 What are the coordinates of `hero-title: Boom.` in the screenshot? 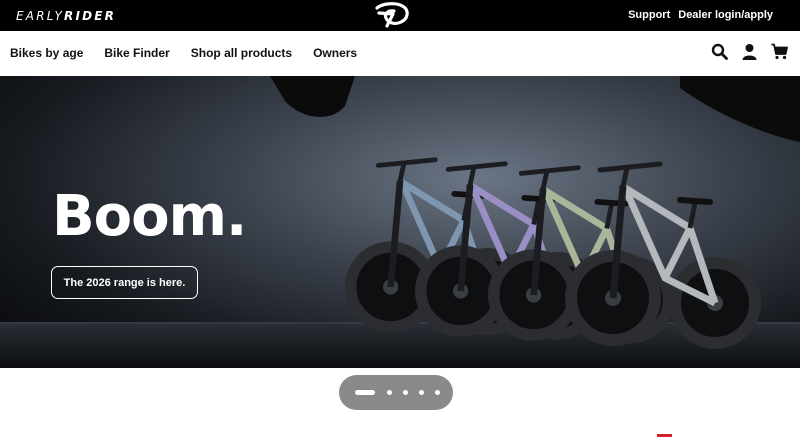 It's located at (149, 216).